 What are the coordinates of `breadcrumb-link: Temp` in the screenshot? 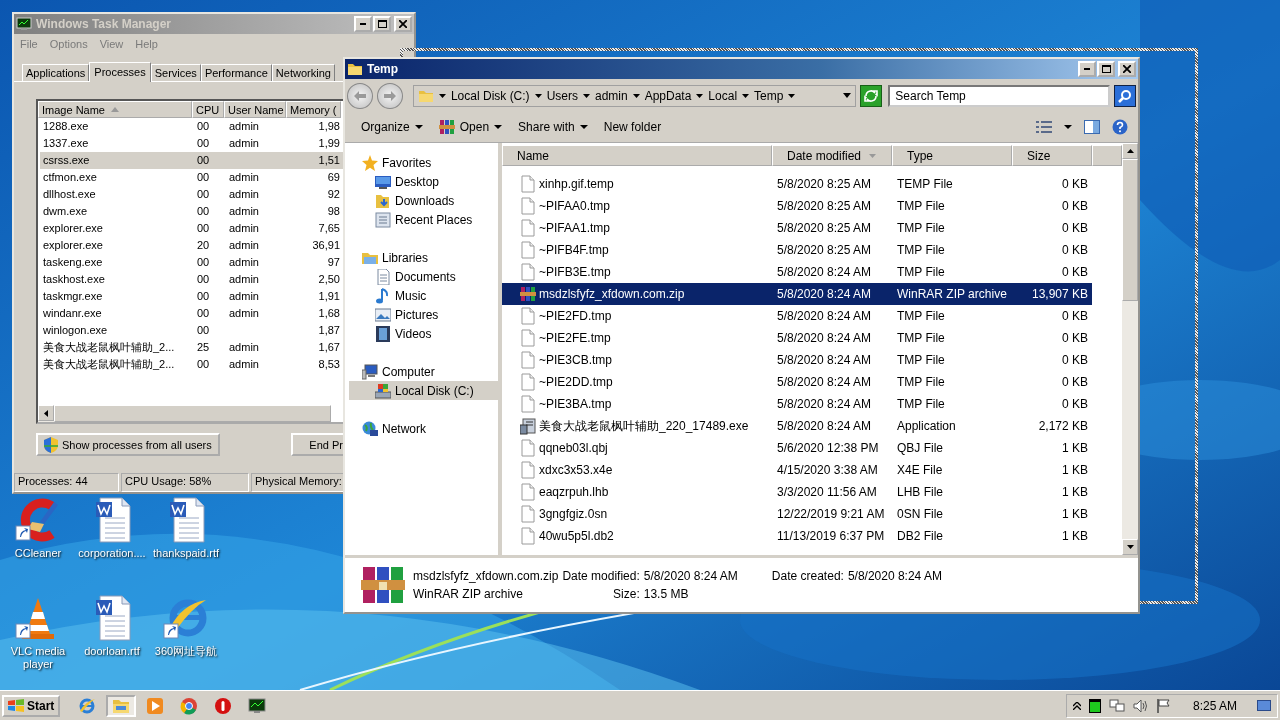 It's located at (769, 95).